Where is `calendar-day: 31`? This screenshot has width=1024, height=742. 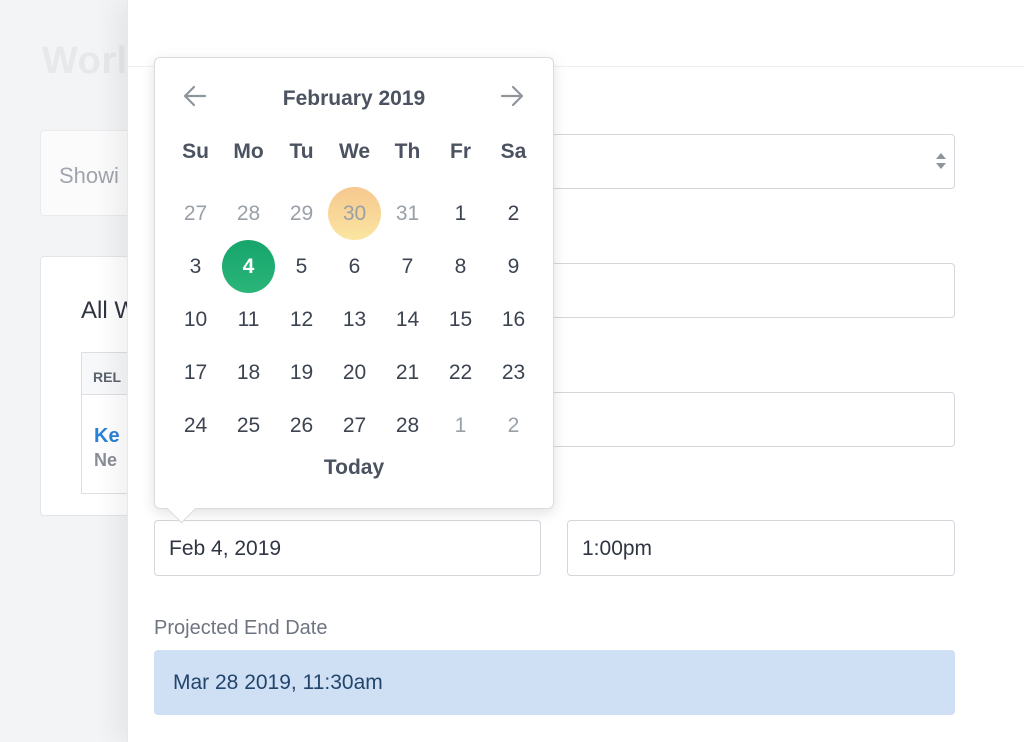
calendar-day: 31 is located at coordinates (407, 213).